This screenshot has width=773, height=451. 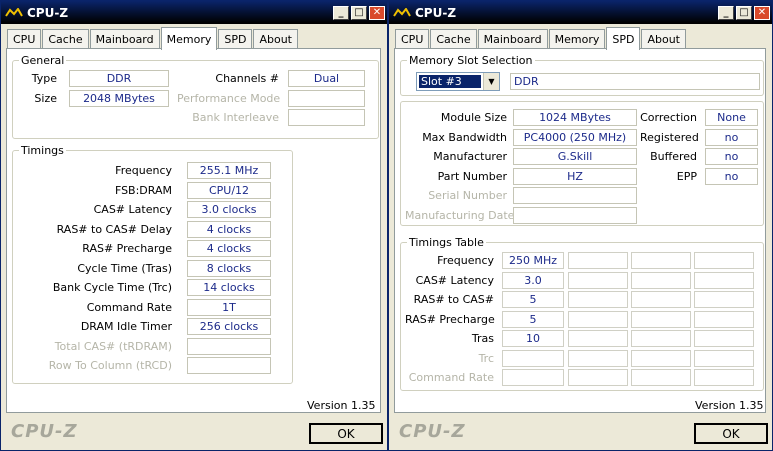 I want to click on timings-table-cell: 10, so click(x=533, y=338).